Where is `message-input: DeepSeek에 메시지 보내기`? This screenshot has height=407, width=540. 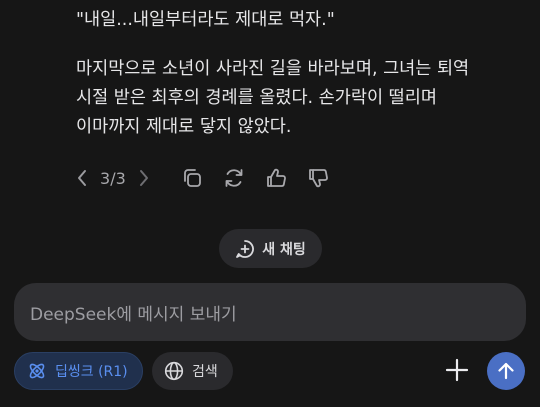 message-input: DeepSeek에 메시지 보내기 is located at coordinates (270, 312).